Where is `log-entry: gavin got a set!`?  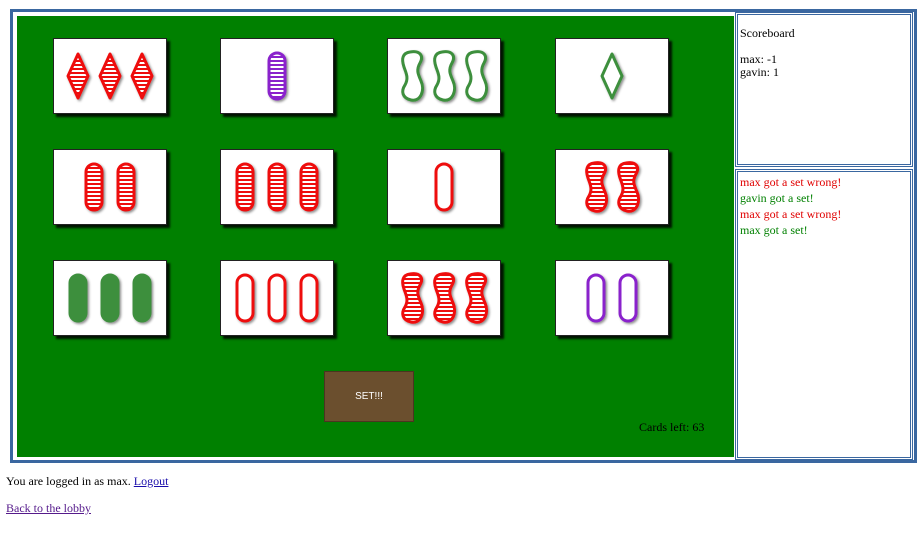
log-entry: gavin got a set! is located at coordinates (777, 198).